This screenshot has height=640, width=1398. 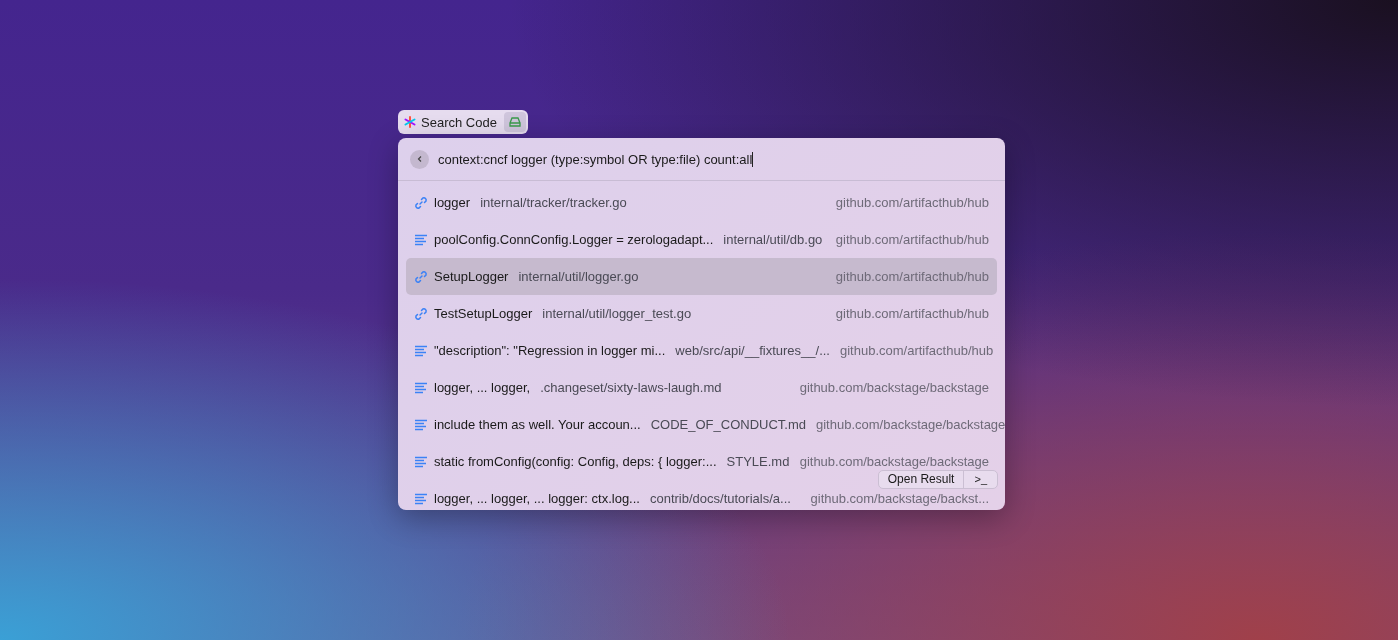 What do you see at coordinates (773, 239) in the screenshot?
I see `result-path: internal/util/db.go` at bounding box center [773, 239].